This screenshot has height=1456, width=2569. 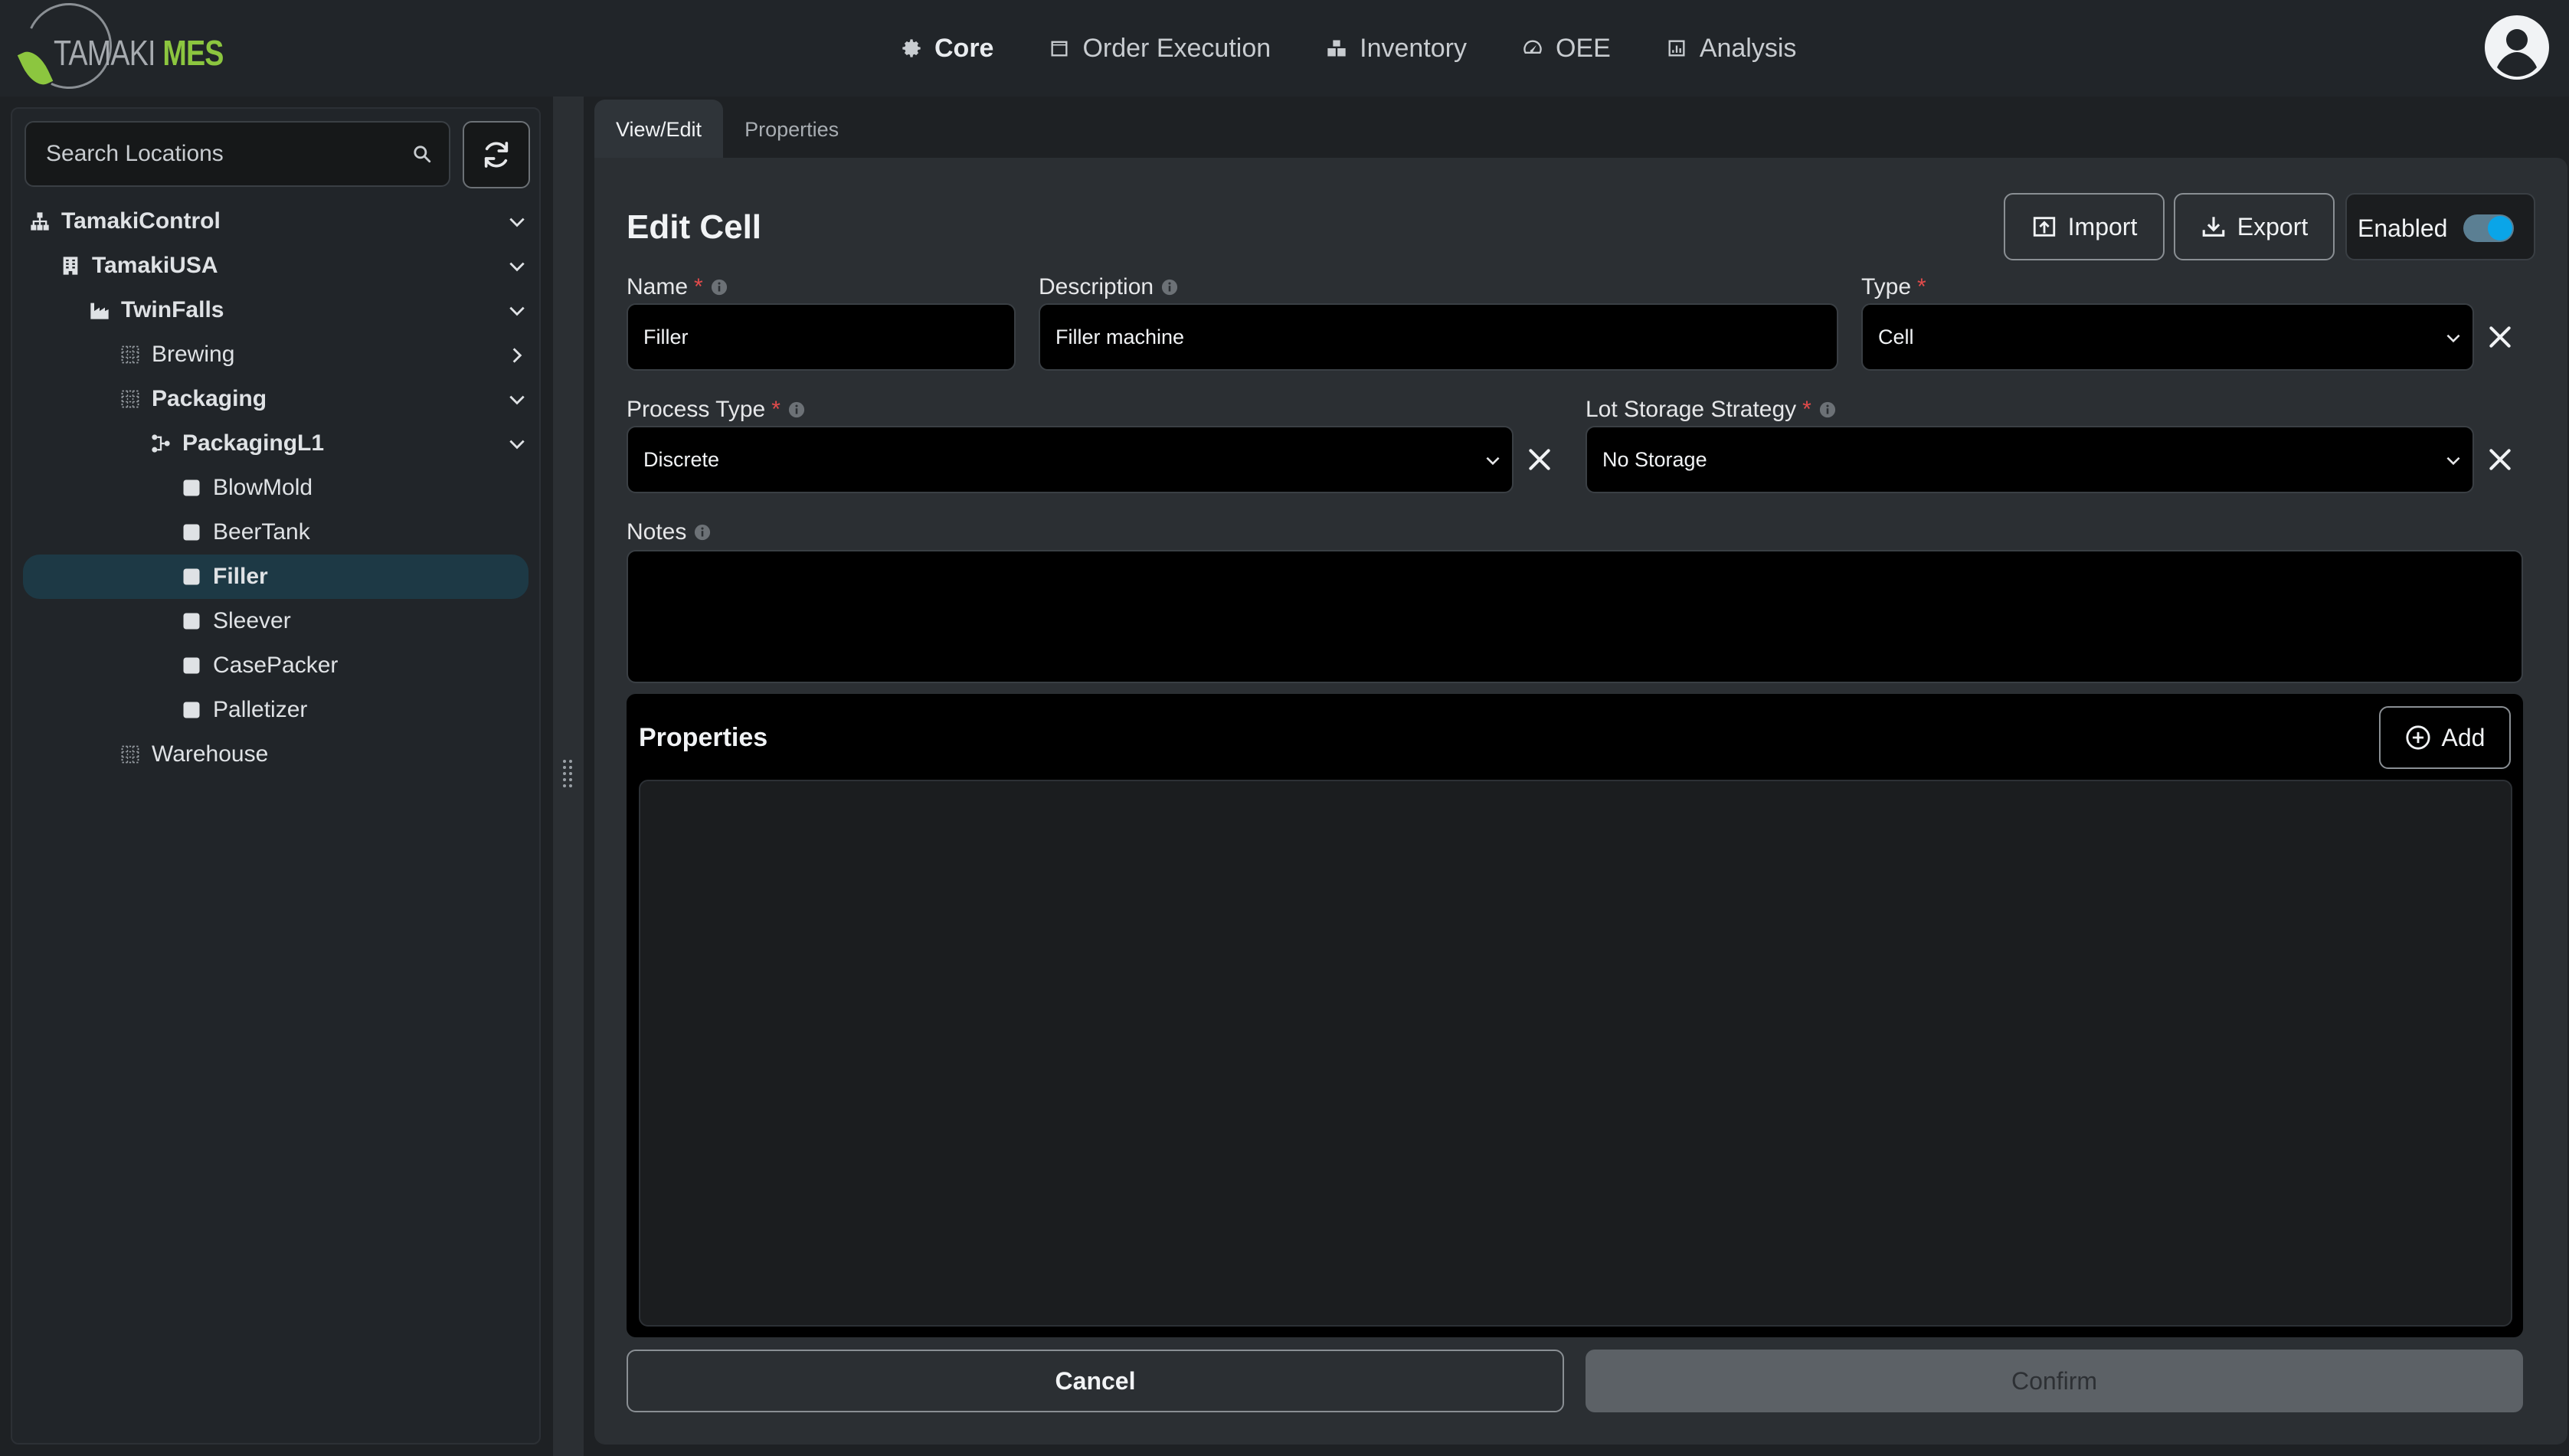 I want to click on confirm-button: Confirm, so click(x=2054, y=1381).